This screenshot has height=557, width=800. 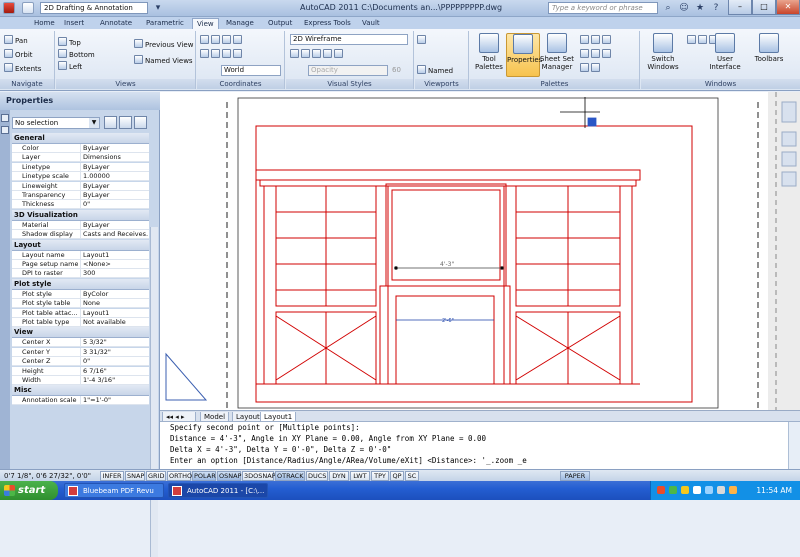 I want to click on property-row: Width 1'-4 3/16", so click(x=80, y=380).